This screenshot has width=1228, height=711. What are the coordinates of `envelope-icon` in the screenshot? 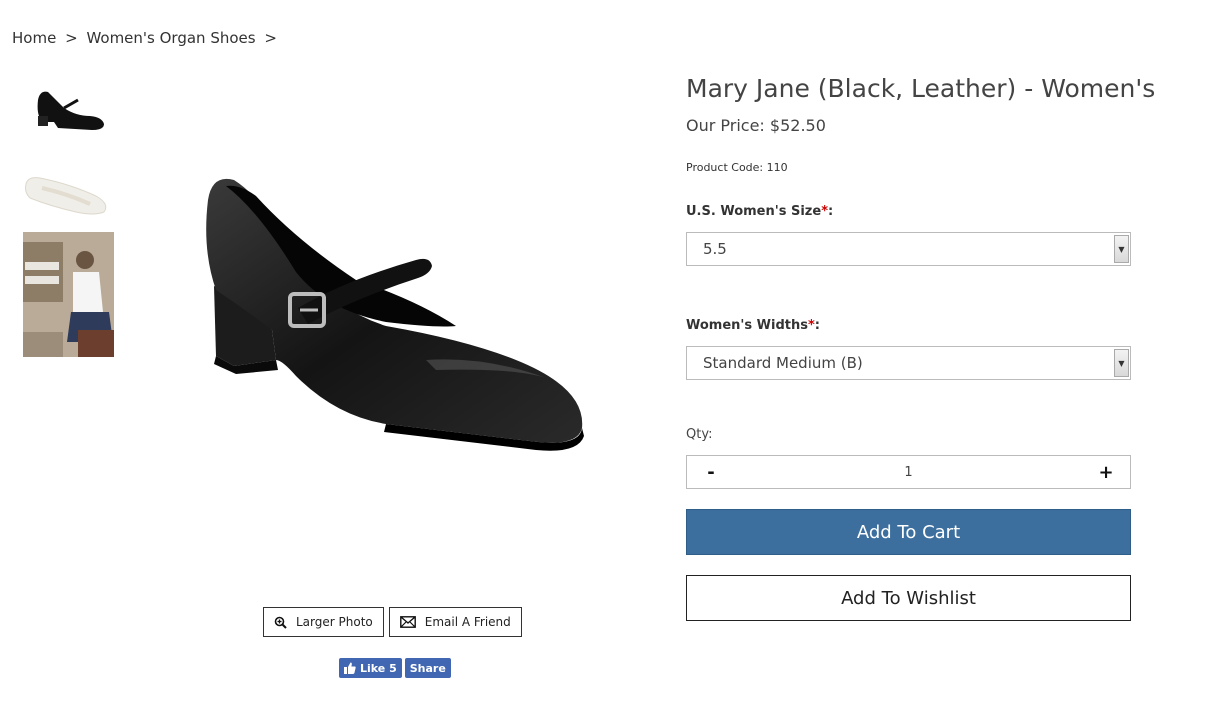 It's located at (407, 622).